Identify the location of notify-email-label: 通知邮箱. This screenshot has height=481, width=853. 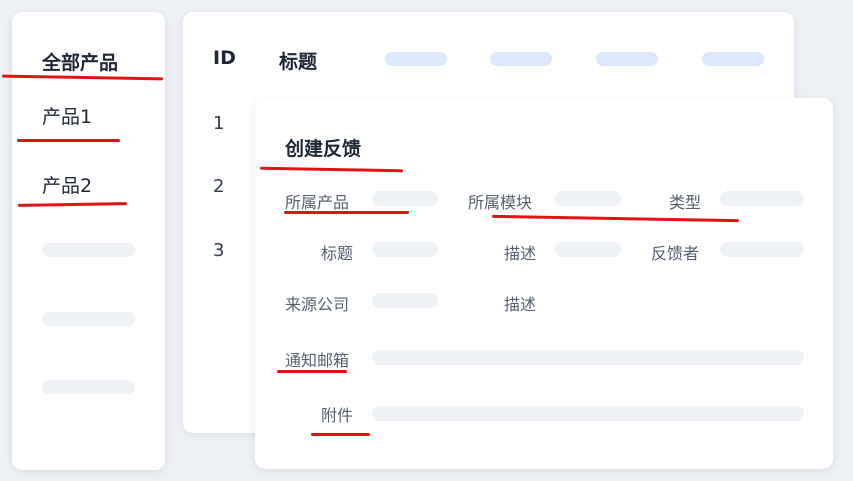
(317, 360).